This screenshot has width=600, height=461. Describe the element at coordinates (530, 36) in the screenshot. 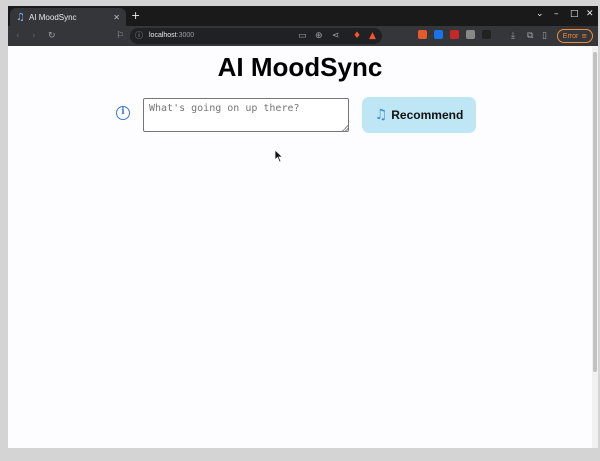

I see `extensions-puzzle-icon: ⧉` at that location.